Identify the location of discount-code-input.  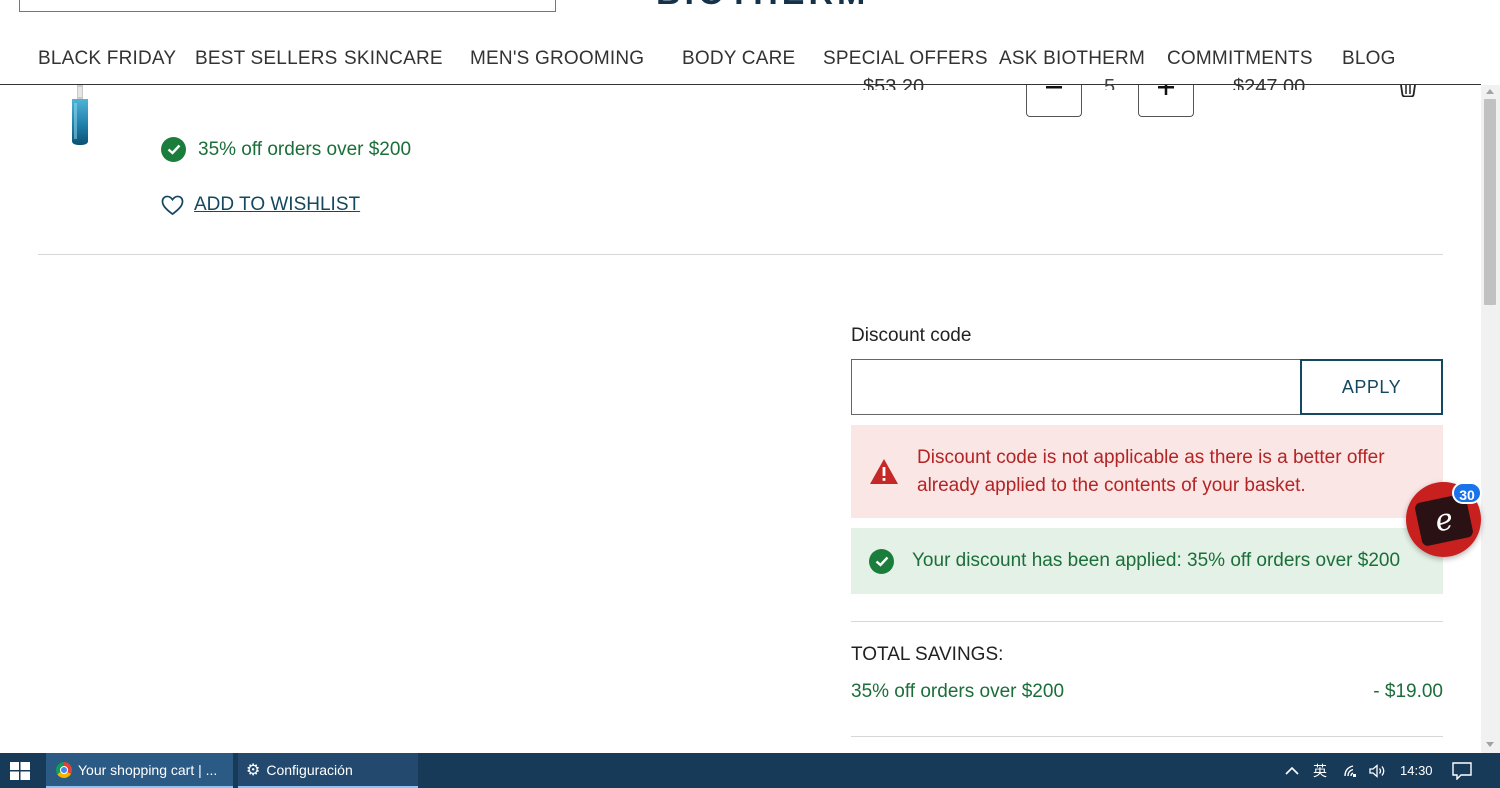
(1076, 387).